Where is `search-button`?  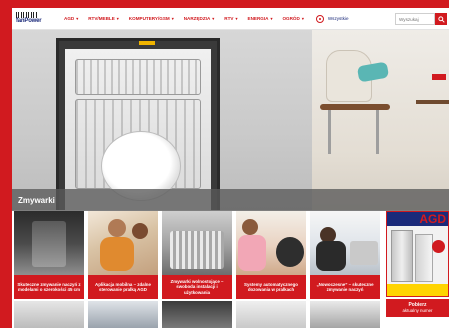
search-button is located at coordinates (441, 19).